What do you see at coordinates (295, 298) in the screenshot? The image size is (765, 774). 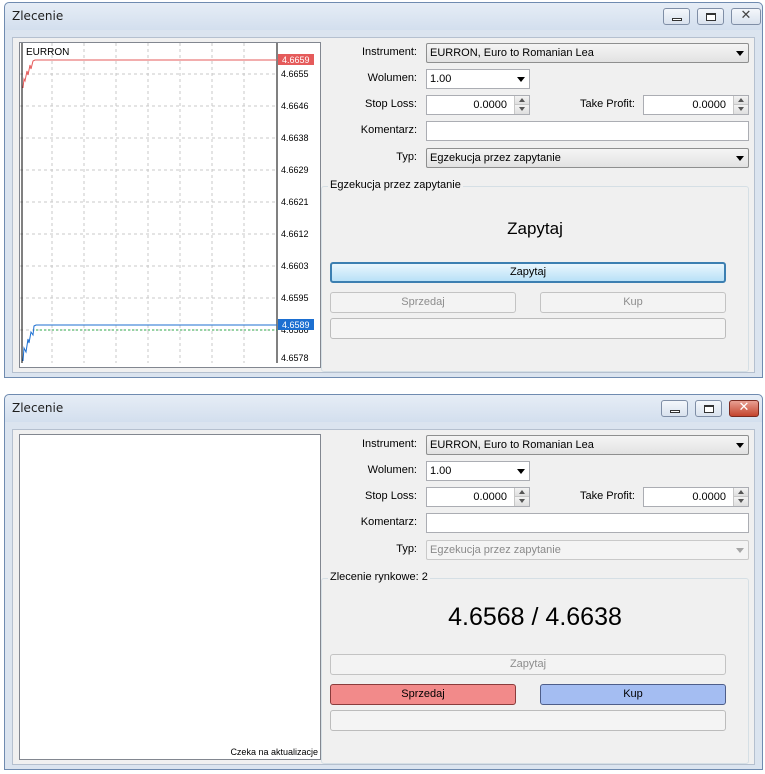 I see `price-label: 4.6595` at bounding box center [295, 298].